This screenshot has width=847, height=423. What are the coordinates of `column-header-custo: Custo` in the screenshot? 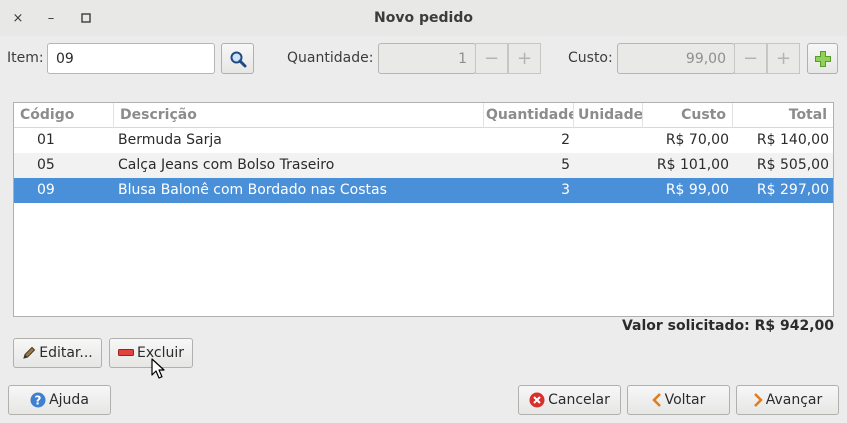 It's located at (688, 115).